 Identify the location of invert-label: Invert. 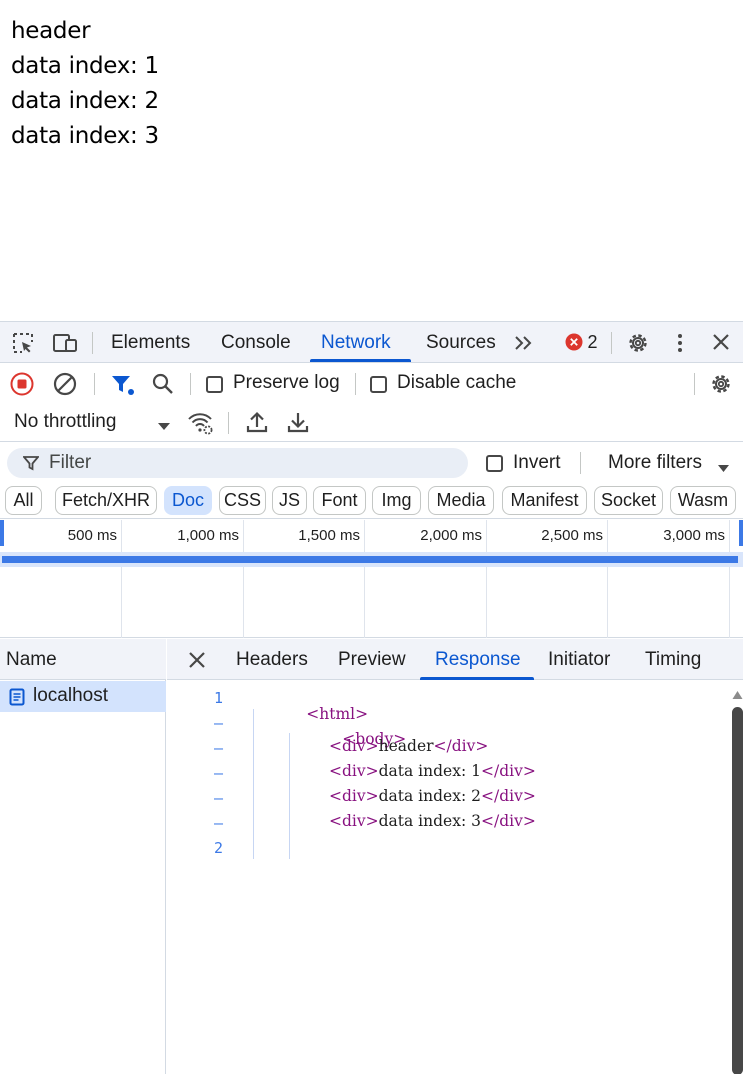
(537, 462).